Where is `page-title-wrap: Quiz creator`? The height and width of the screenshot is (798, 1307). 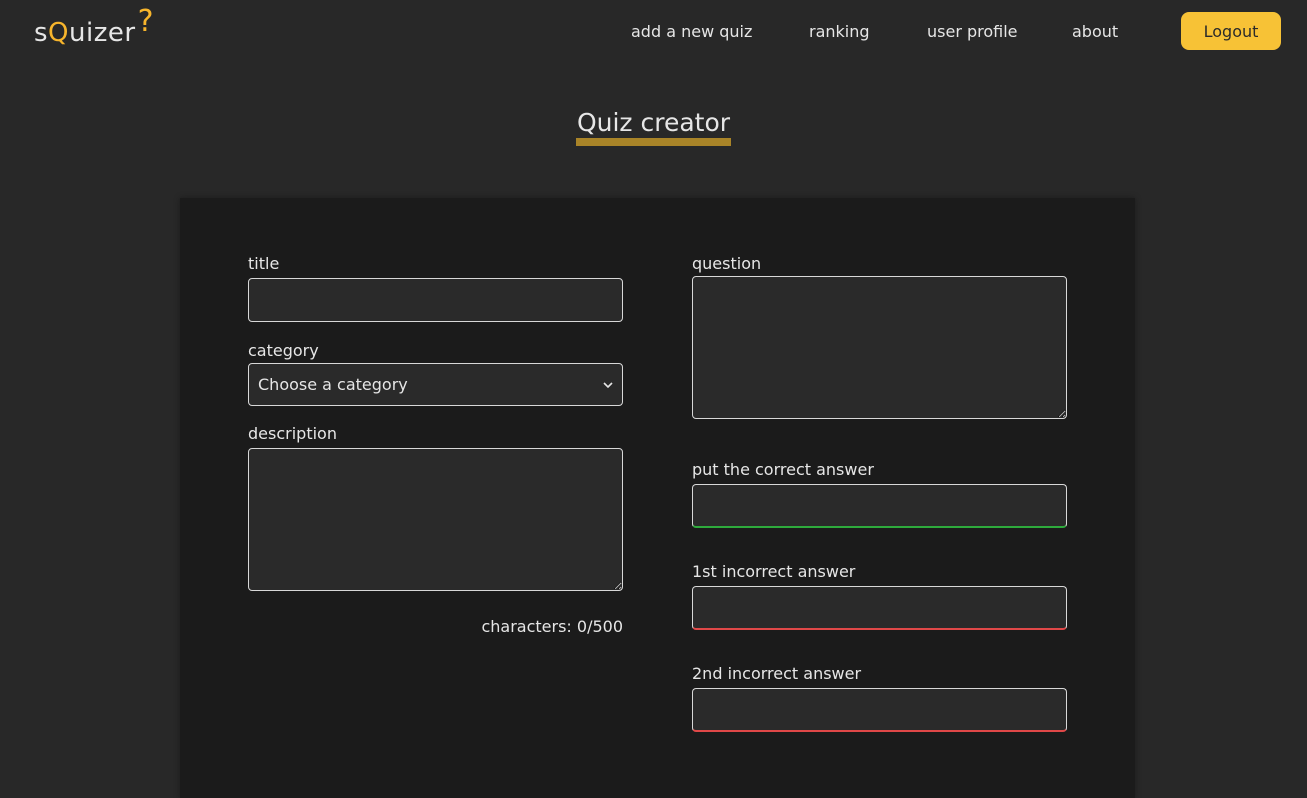
page-title-wrap: Quiz creator is located at coordinates (653, 127).